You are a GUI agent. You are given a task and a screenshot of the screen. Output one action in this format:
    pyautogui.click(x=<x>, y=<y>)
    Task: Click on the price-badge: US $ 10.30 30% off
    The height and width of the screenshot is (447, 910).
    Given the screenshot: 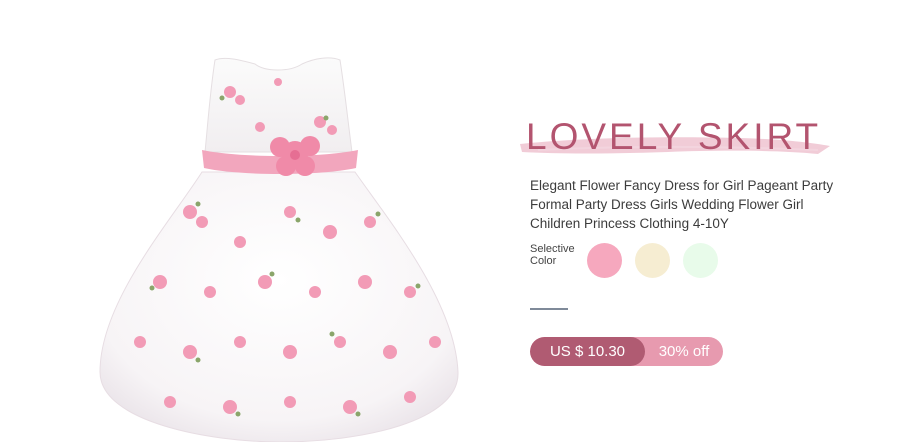 What is the action you would take?
    pyautogui.click(x=626, y=351)
    